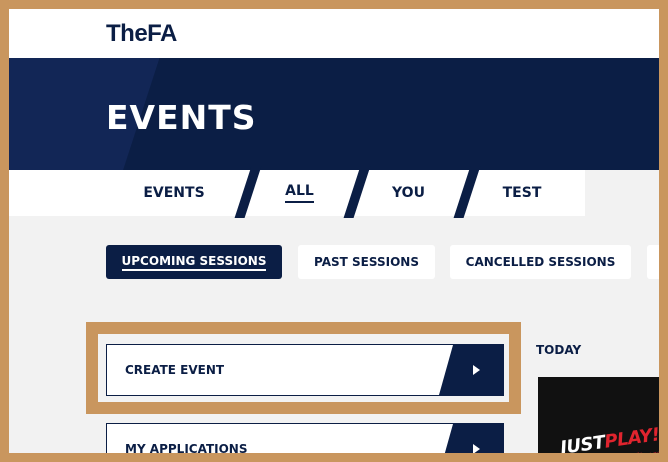  Describe the element at coordinates (603, 419) in the screenshot. I see `event-promo-image: JUSTPLAY! The FA Alliance` at that location.